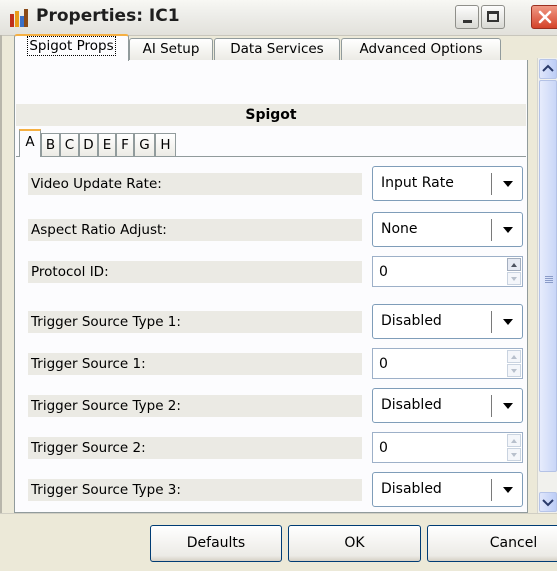 The image size is (557, 571). What do you see at coordinates (354, 543) in the screenshot?
I see `ok-button: OK` at bounding box center [354, 543].